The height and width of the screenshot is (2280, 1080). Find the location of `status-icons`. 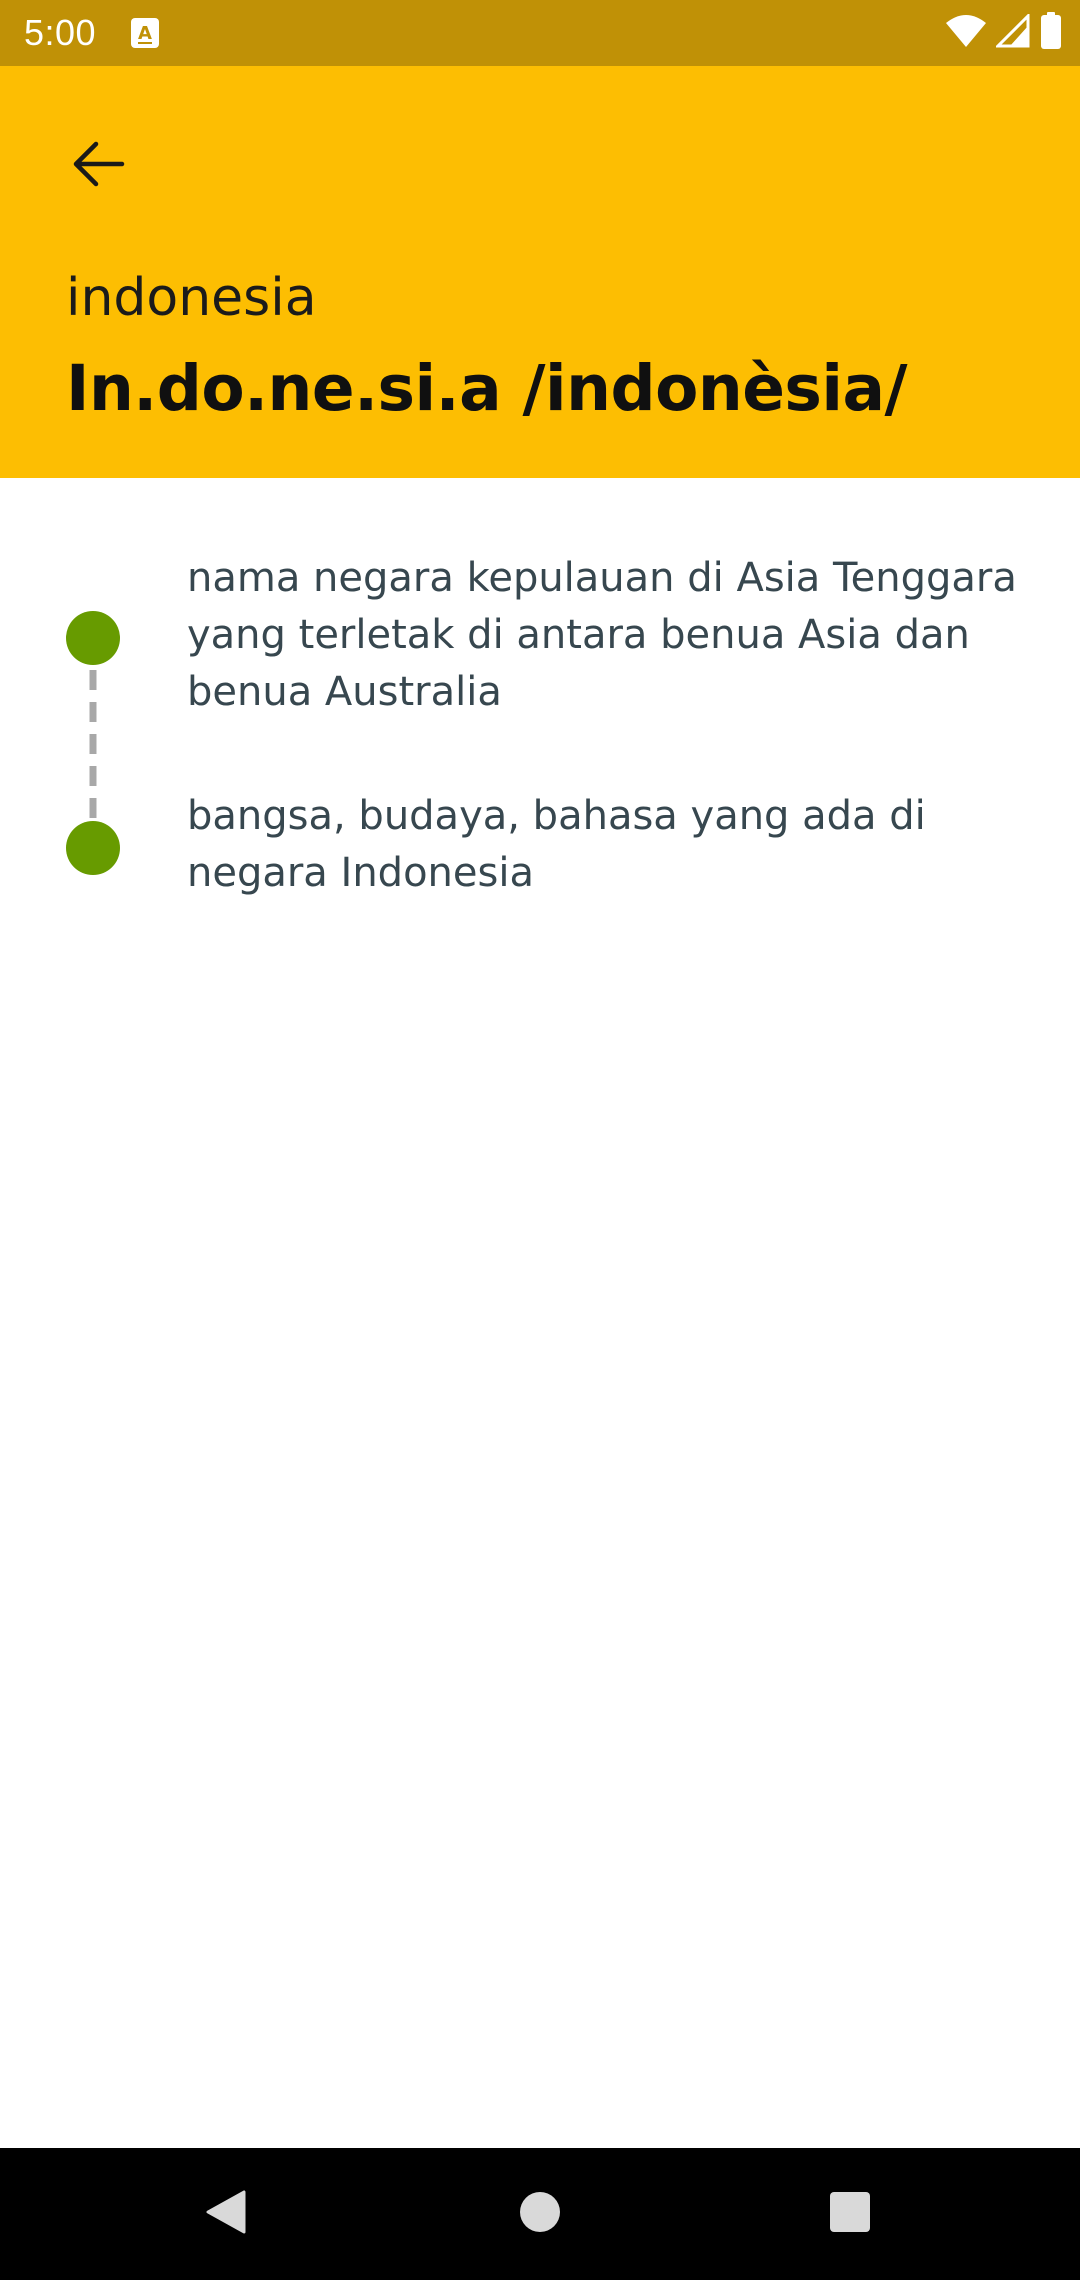

status-icons is located at coordinates (1004, 33).